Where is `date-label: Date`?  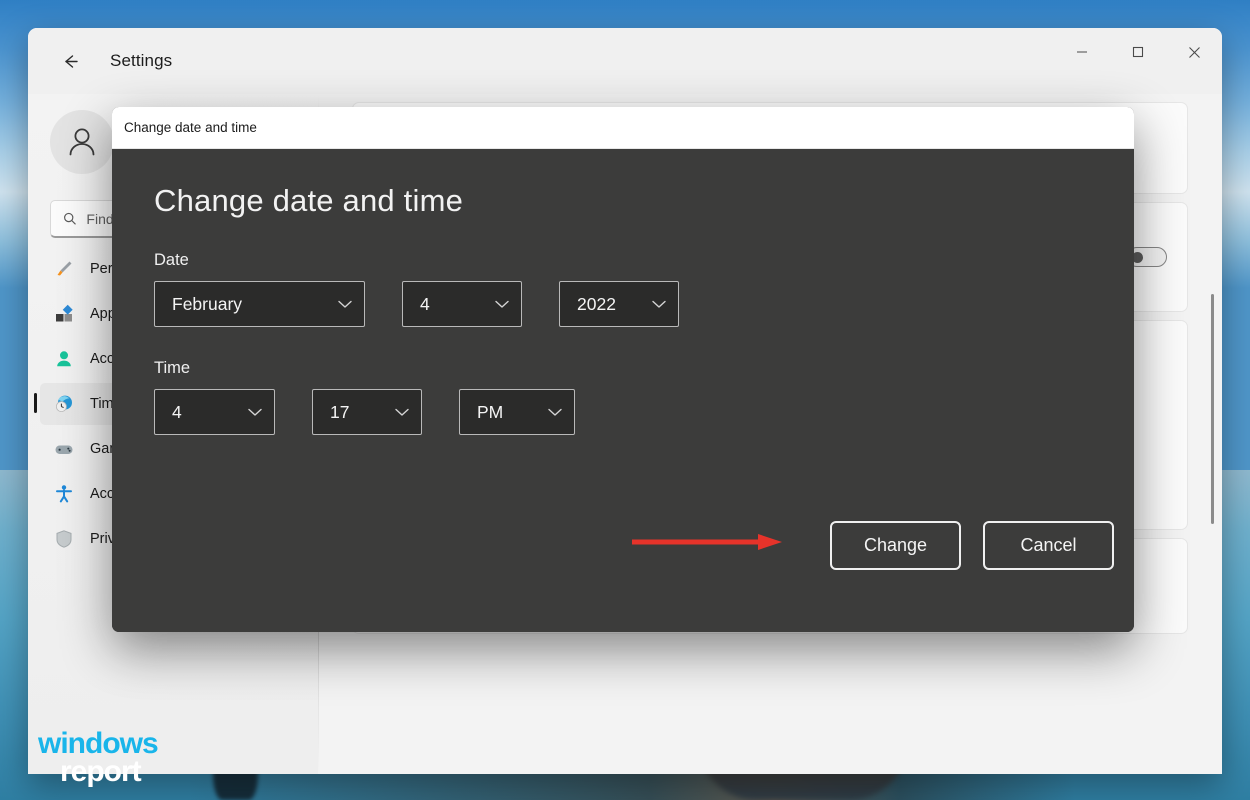
date-label: Date is located at coordinates (171, 260).